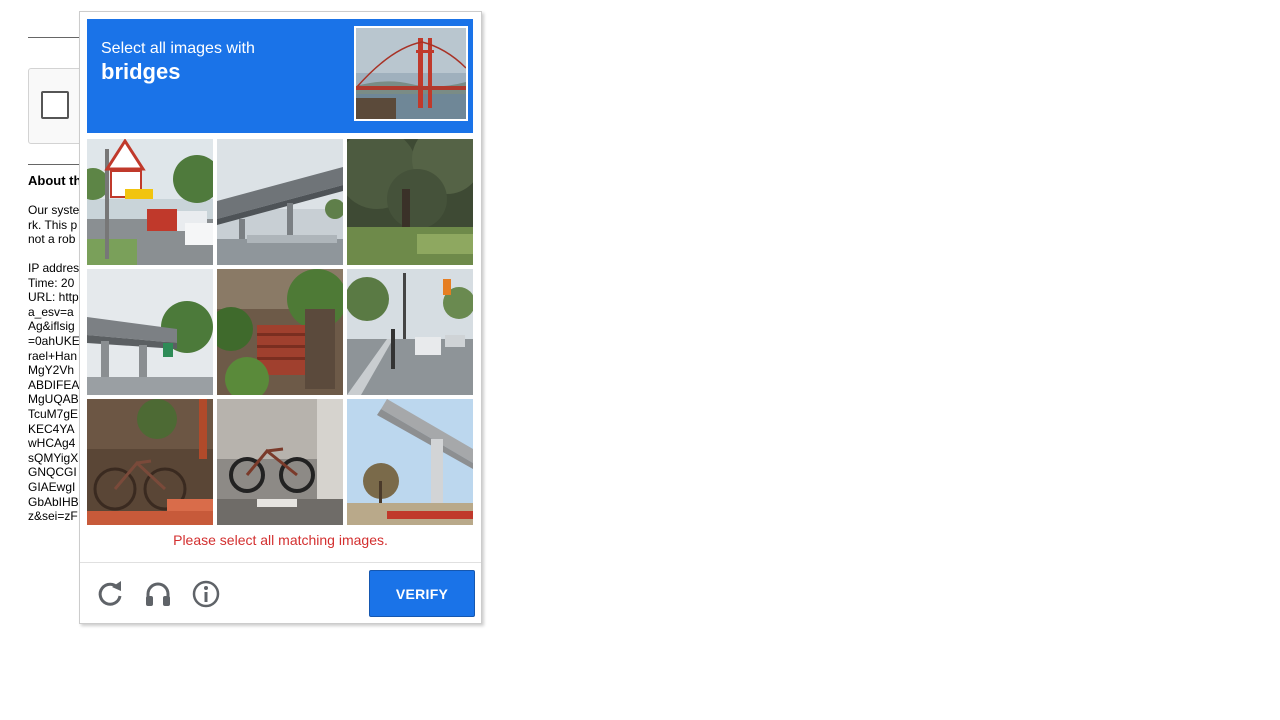 This screenshot has width=1280, height=720. I want to click on footer-divider, so click(280, 562).